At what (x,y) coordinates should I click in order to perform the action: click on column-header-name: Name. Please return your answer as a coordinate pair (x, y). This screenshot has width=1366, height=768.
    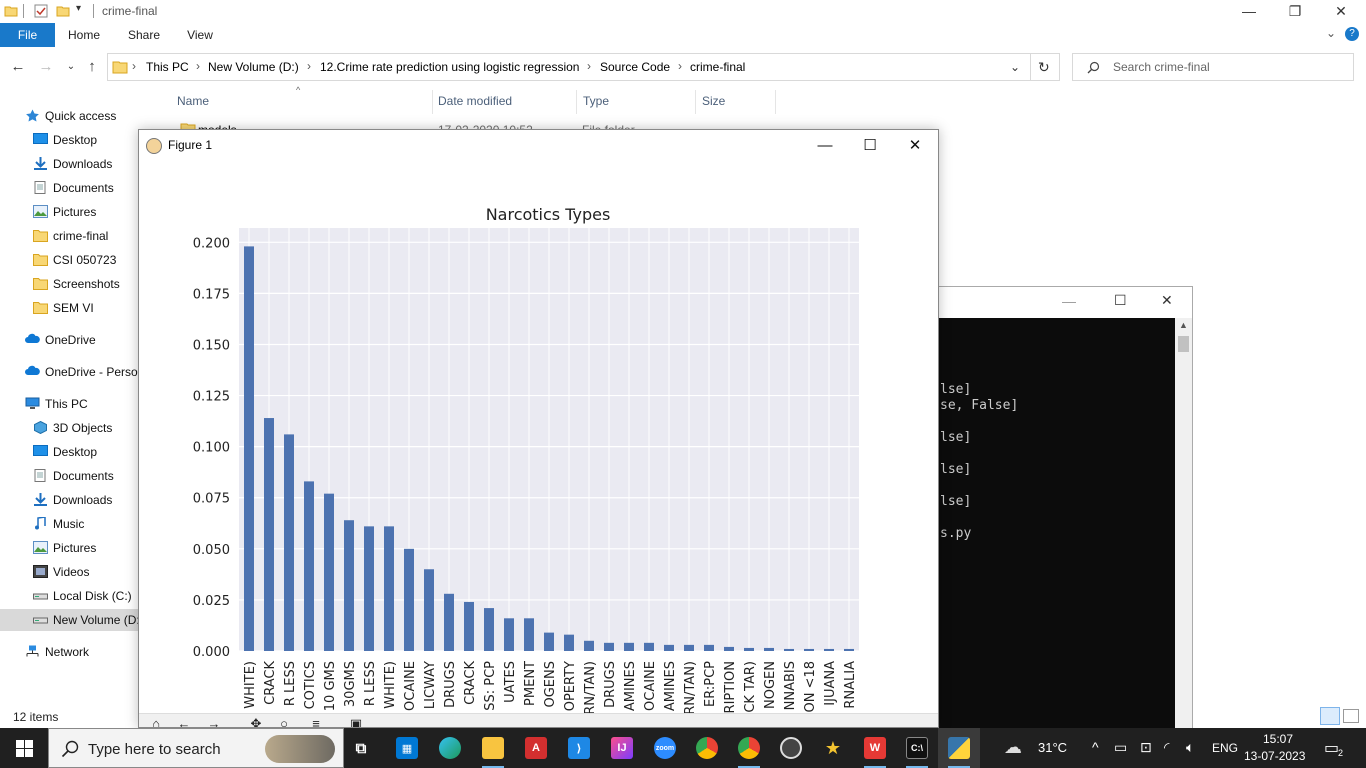
    Looking at the image, I should click on (193, 101).